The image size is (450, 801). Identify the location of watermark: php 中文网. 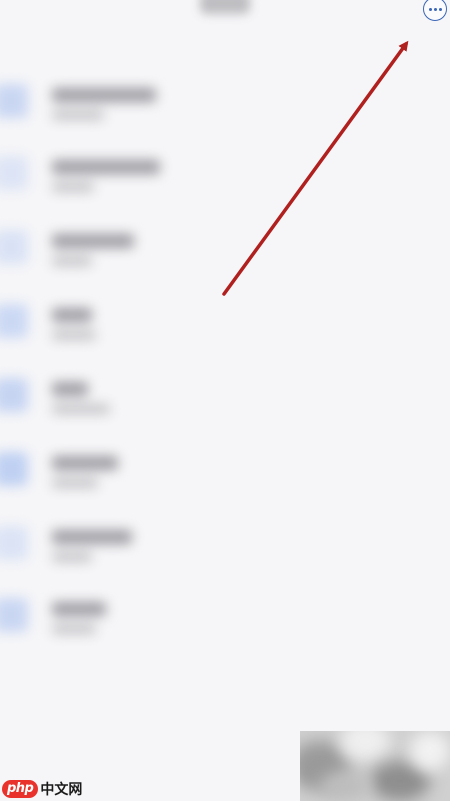
(42, 789).